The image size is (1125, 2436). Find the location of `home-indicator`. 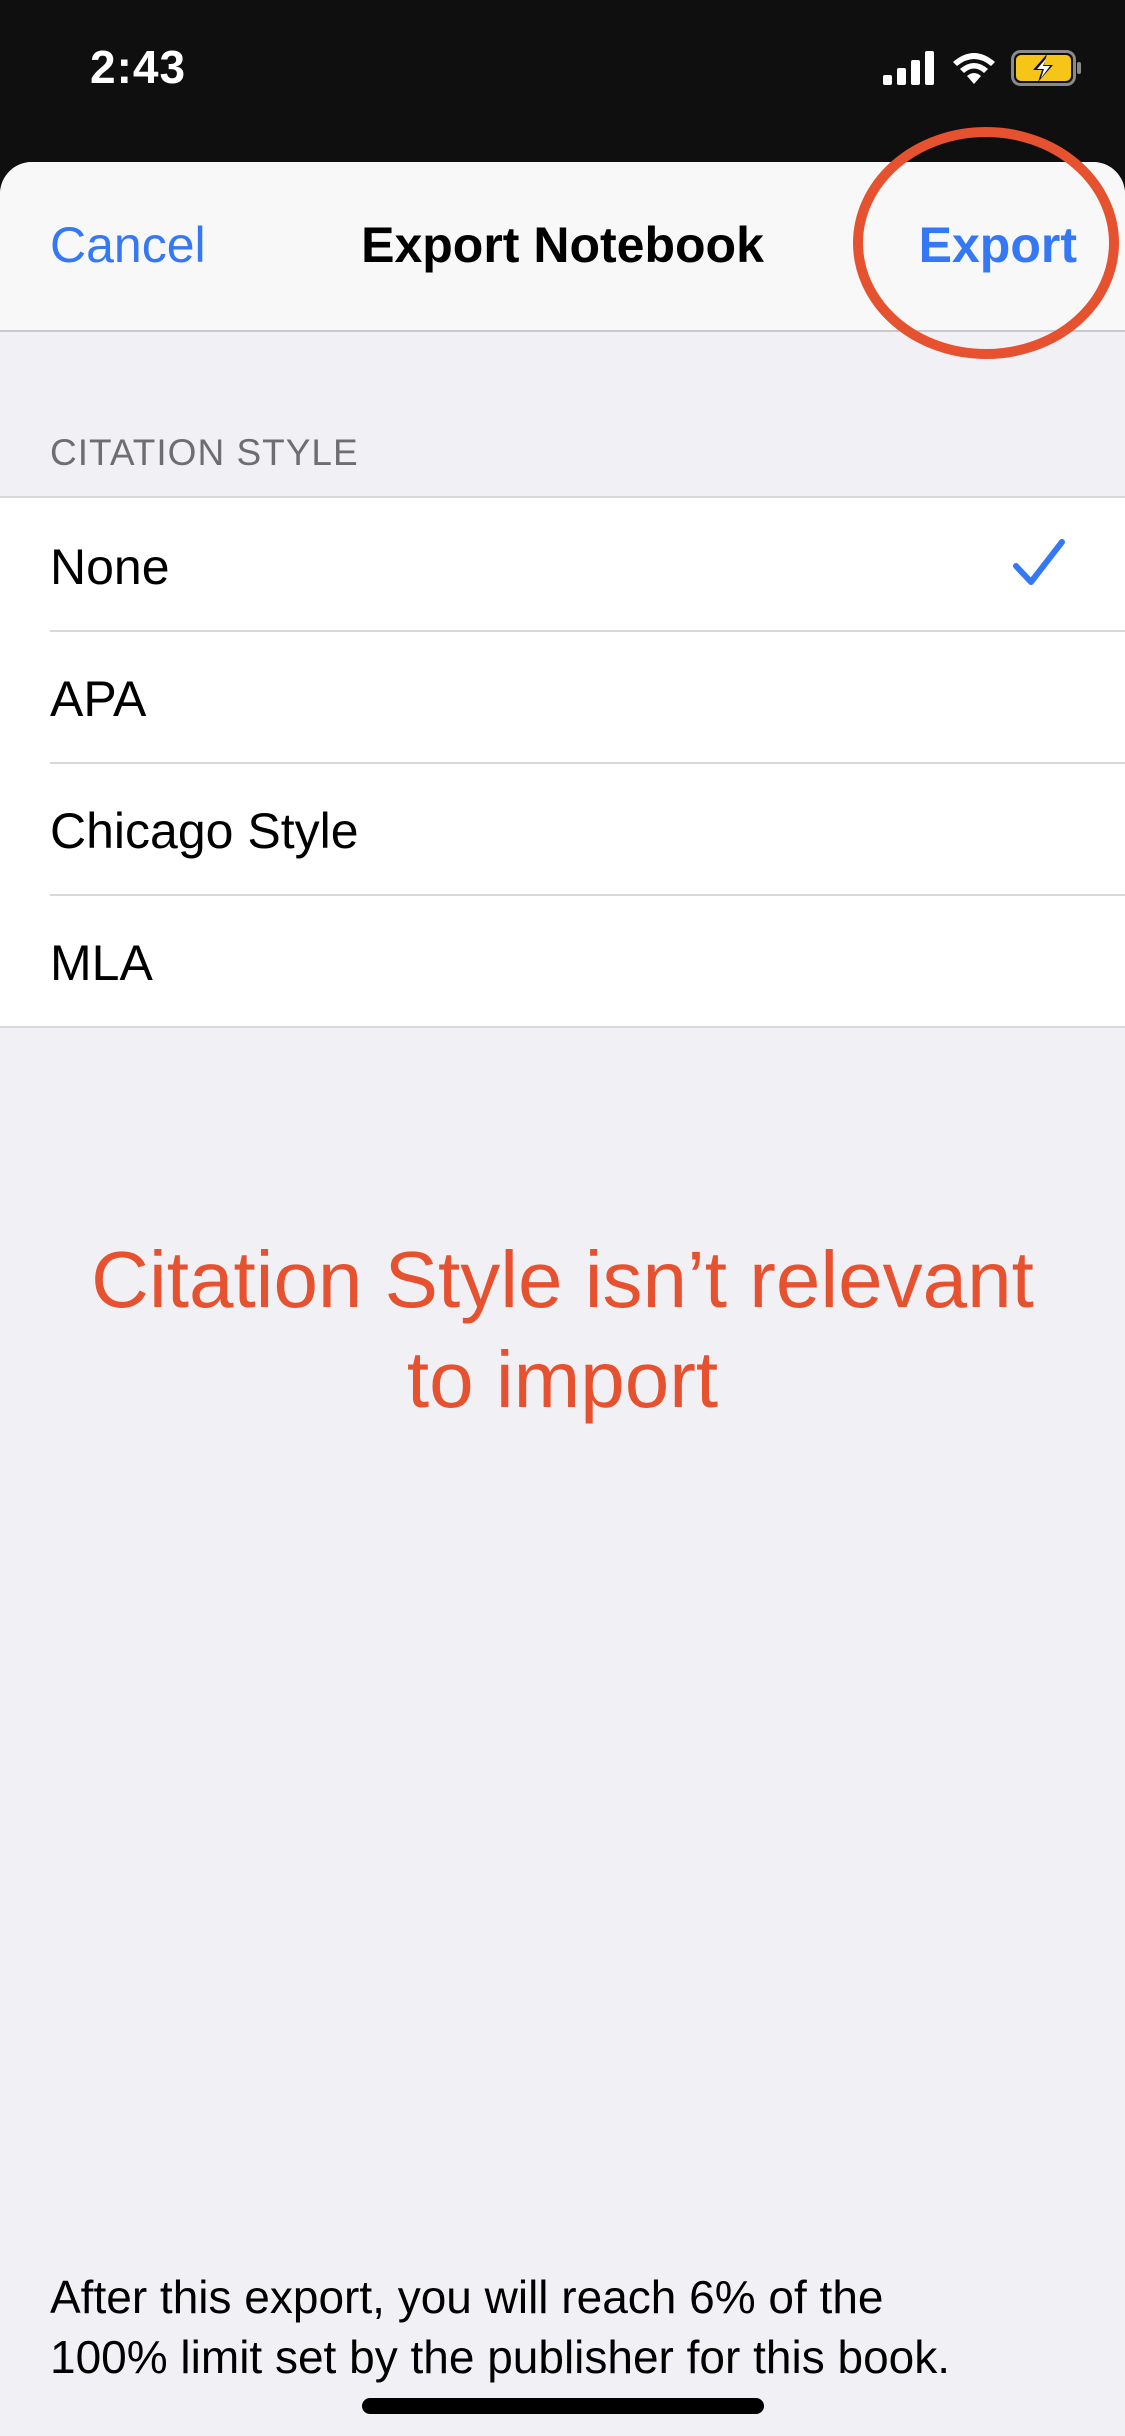

home-indicator is located at coordinates (563, 2406).